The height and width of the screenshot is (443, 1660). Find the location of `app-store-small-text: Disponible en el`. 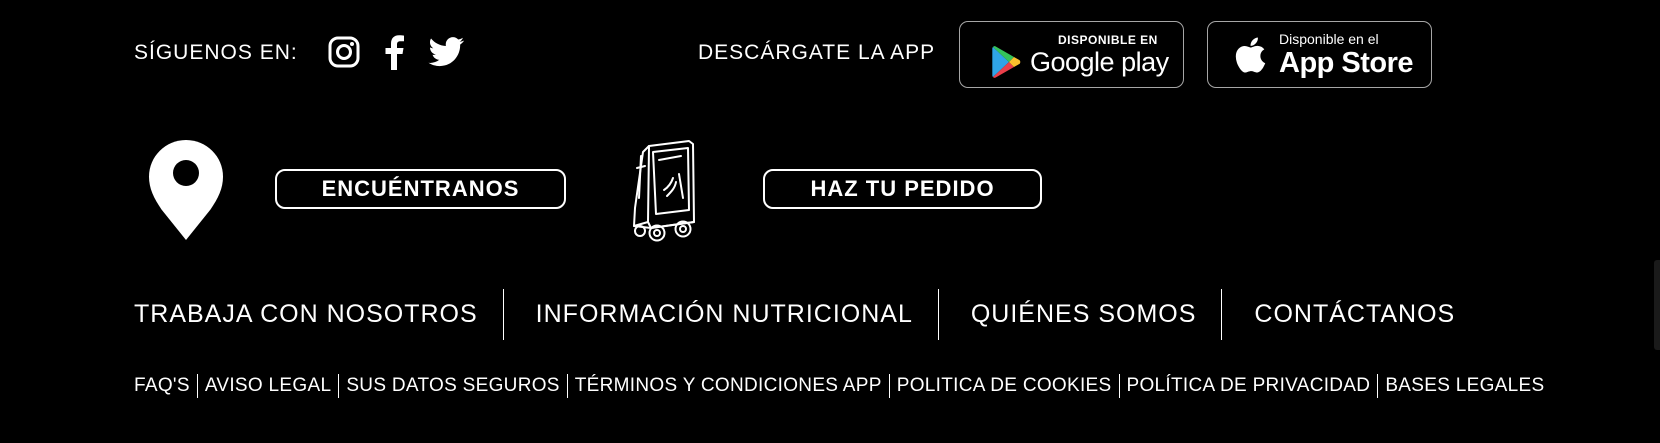

app-store-small-text: Disponible en el is located at coordinates (1329, 38).